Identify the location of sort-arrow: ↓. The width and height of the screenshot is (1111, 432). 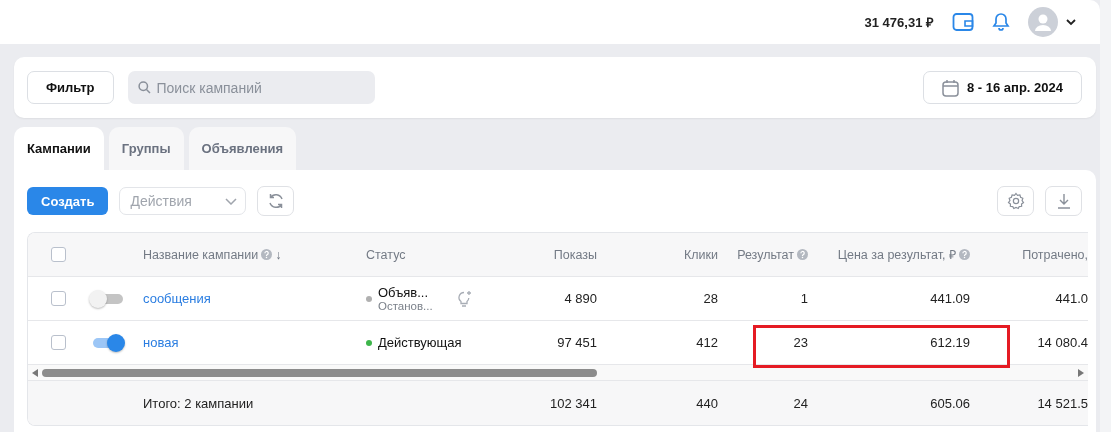
(278, 254).